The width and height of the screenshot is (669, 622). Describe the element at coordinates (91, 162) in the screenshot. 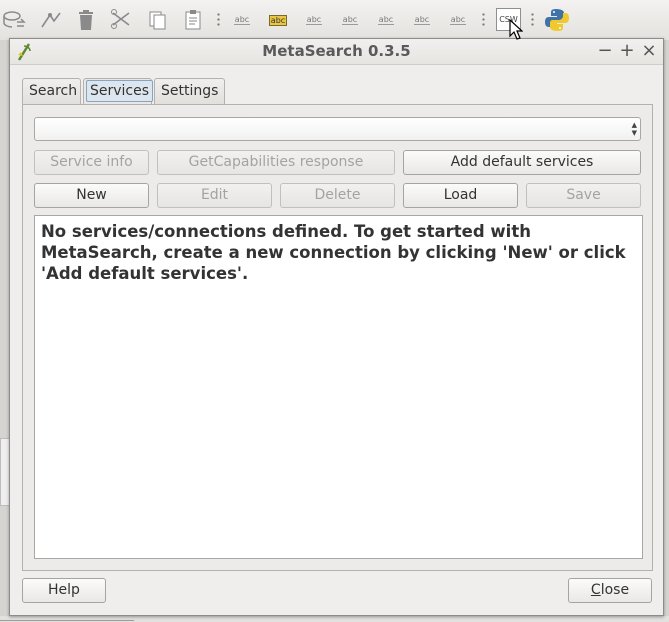

I see `service-info-button: Service info` at that location.